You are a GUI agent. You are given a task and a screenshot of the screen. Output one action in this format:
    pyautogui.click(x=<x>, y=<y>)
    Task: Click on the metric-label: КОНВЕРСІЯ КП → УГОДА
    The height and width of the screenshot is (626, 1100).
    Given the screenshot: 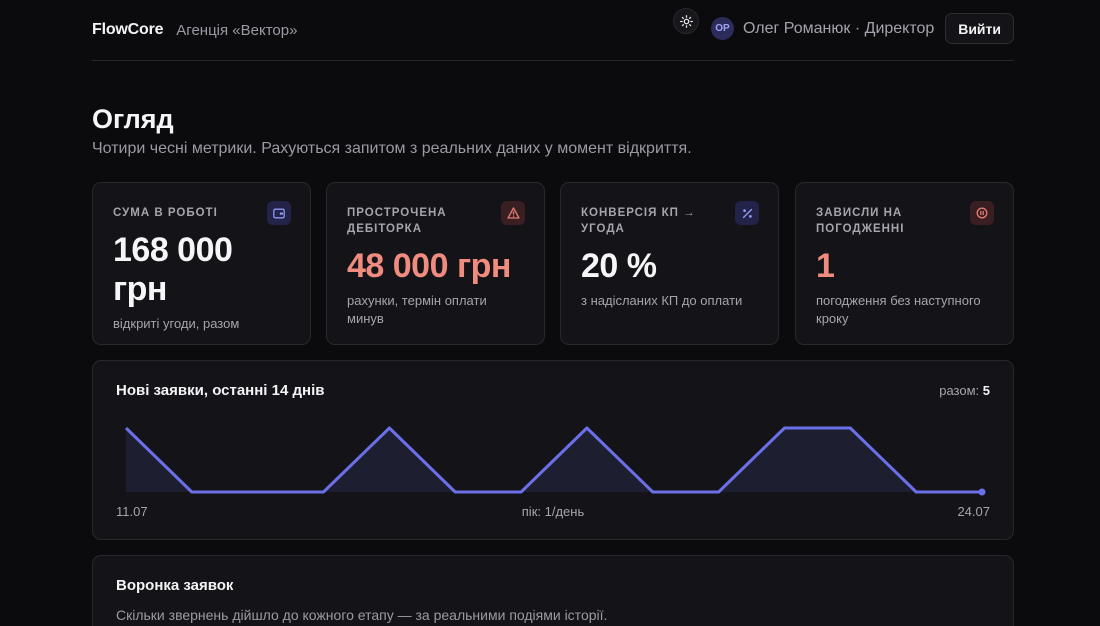 What is the action you would take?
    pyautogui.click(x=638, y=221)
    